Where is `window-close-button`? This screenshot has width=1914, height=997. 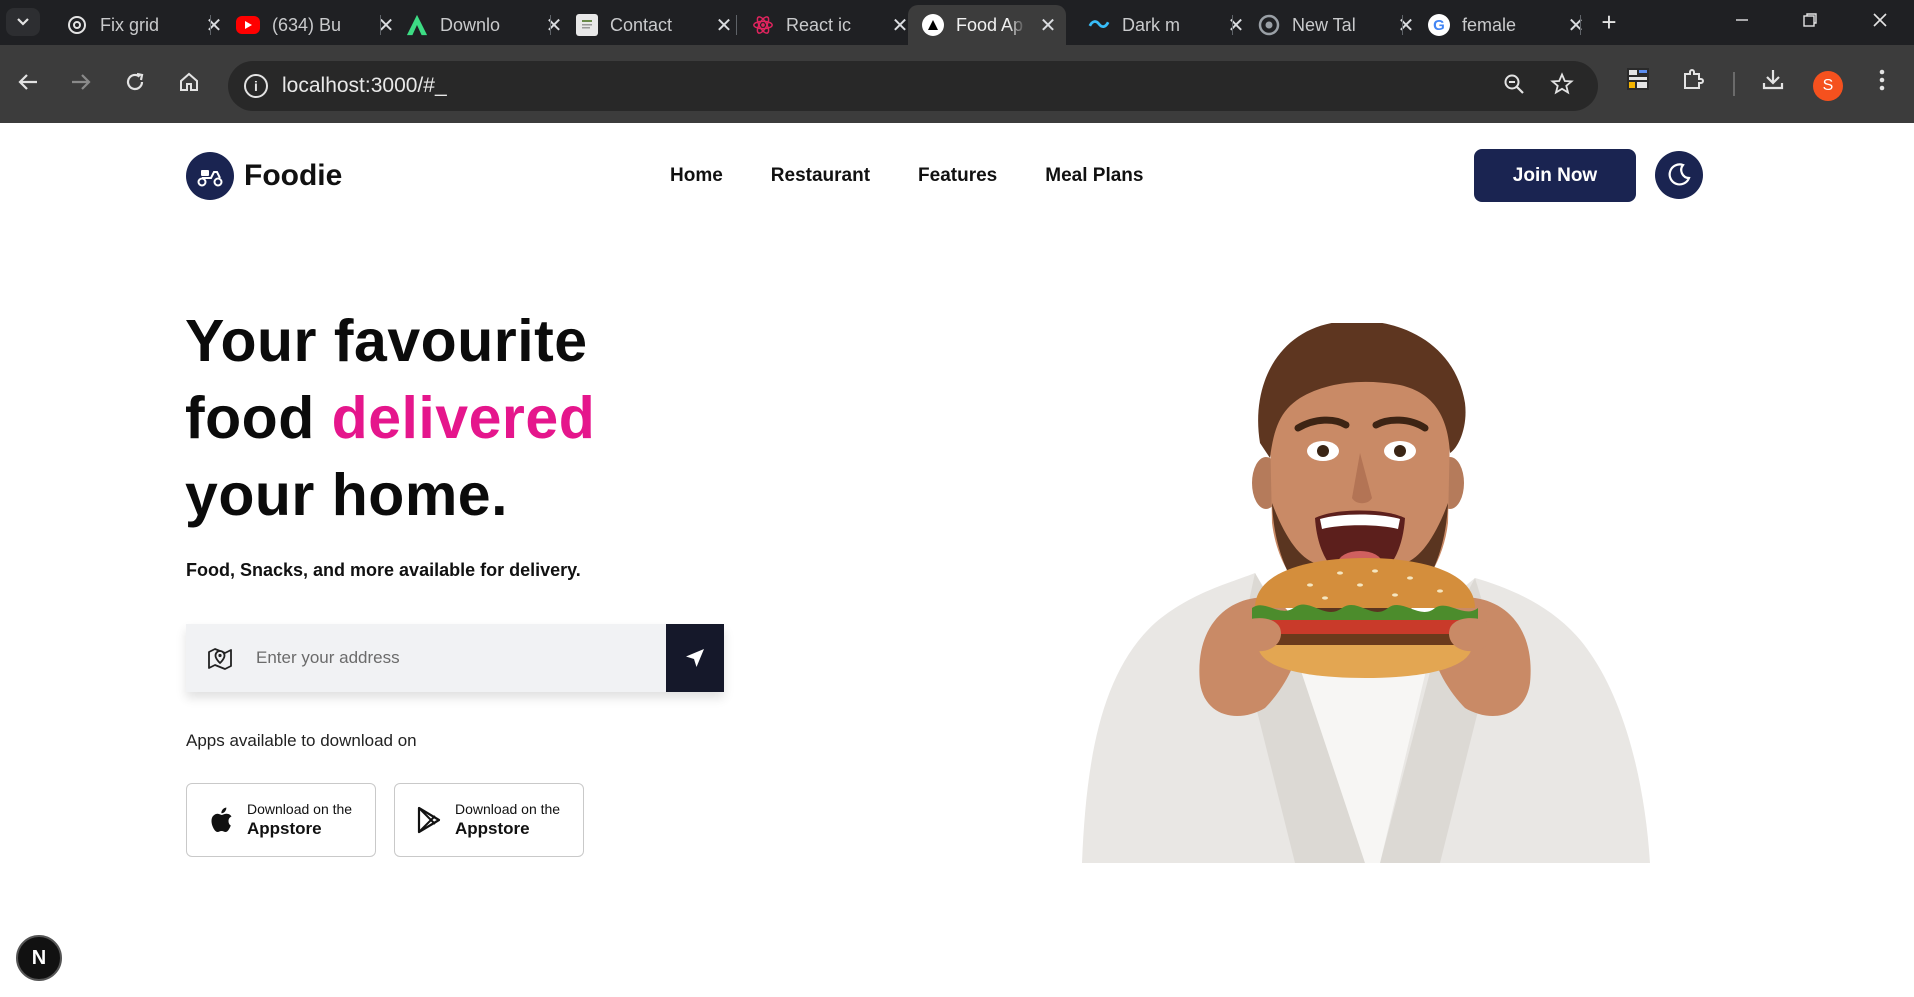 window-close-button is located at coordinates (1880, 23).